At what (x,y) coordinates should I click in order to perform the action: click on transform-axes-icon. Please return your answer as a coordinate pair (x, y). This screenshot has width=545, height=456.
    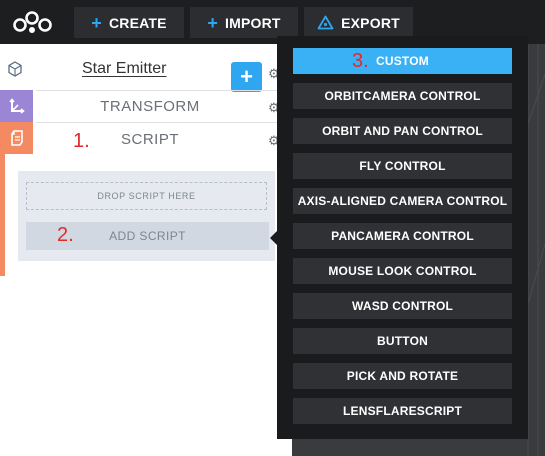
    Looking at the image, I should click on (16, 106).